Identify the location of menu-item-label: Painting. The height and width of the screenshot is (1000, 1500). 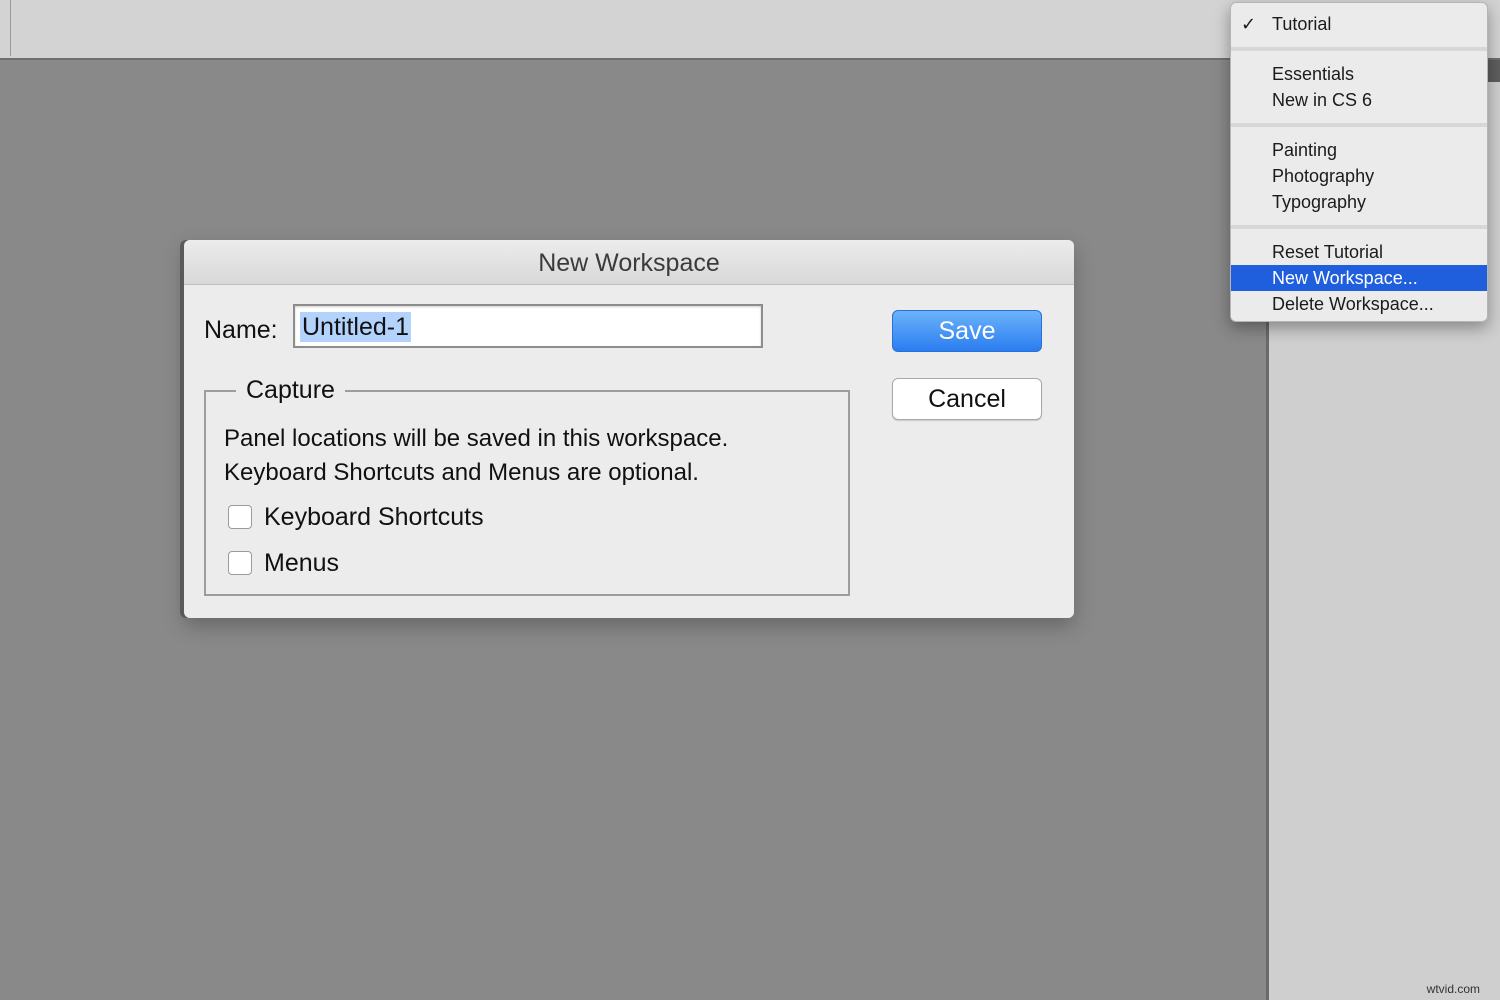
(1305, 150).